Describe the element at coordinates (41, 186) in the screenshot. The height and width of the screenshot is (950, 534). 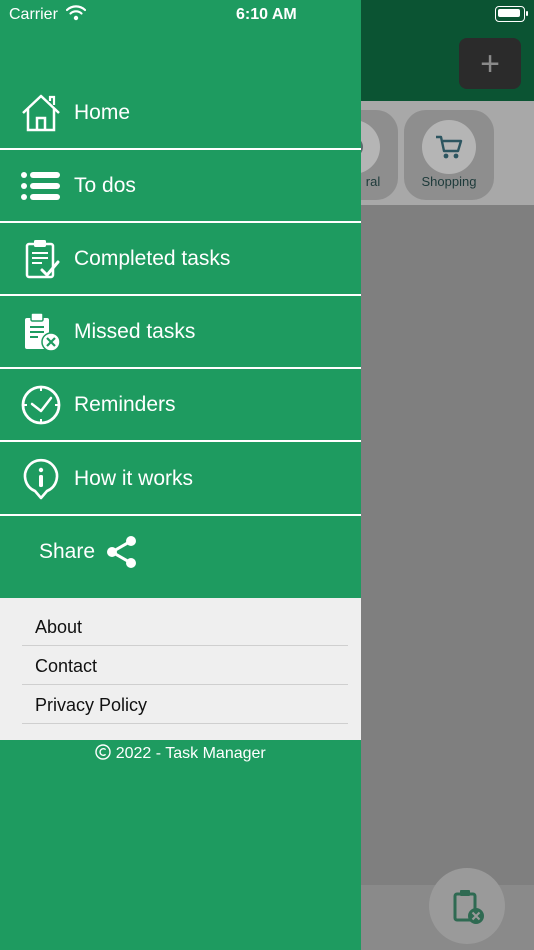
I see `list-icon` at that location.